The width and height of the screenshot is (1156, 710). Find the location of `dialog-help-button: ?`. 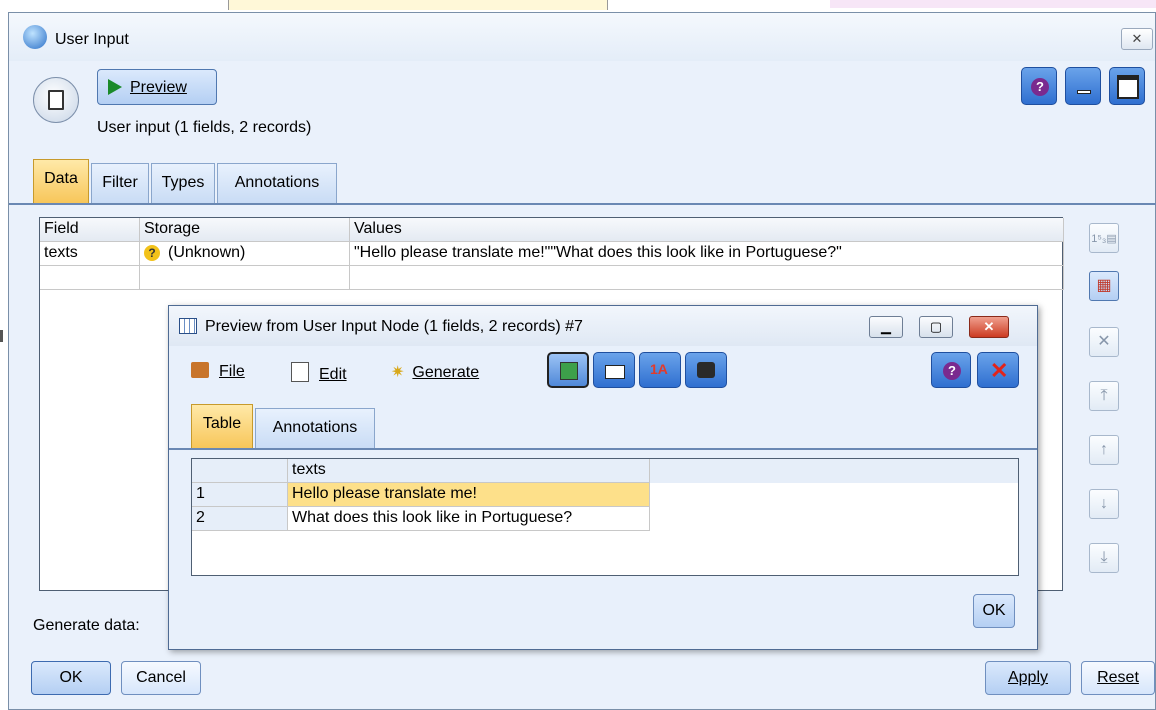

dialog-help-button: ? is located at coordinates (951, 370).